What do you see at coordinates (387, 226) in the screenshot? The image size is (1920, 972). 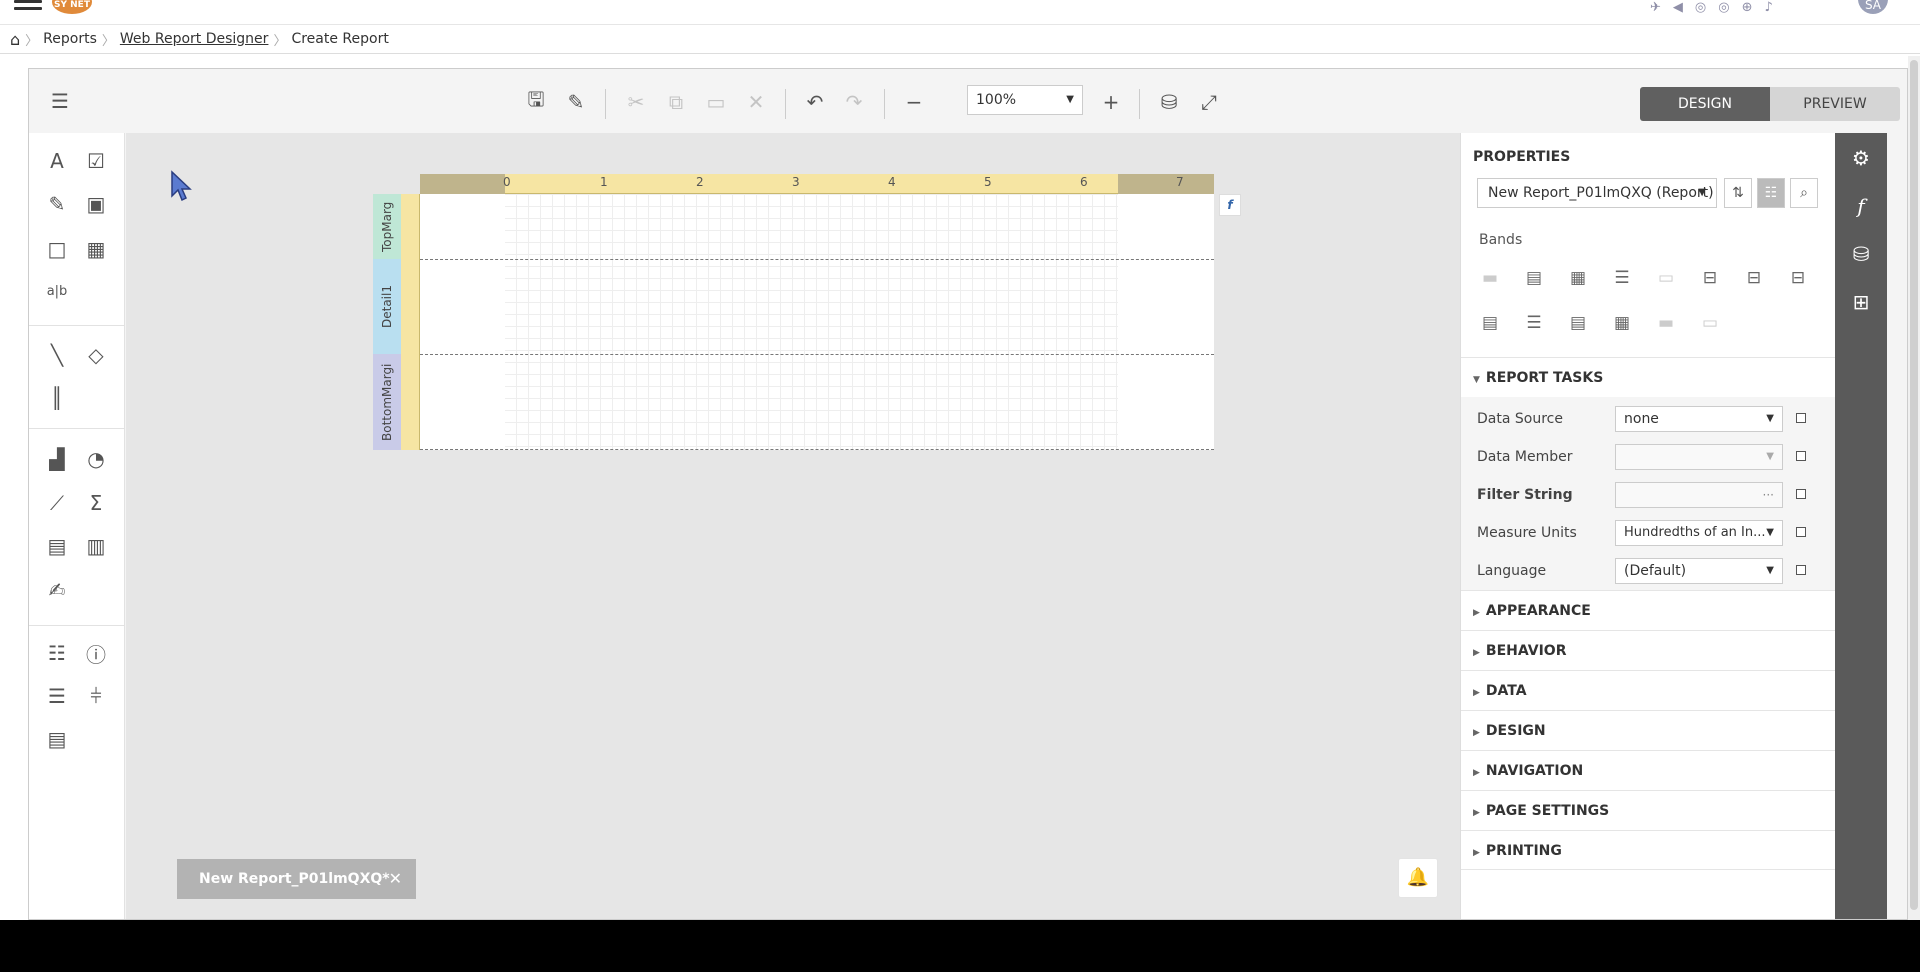 I see `band-top-margin: TopMarg` at bounding box center [387, 226].